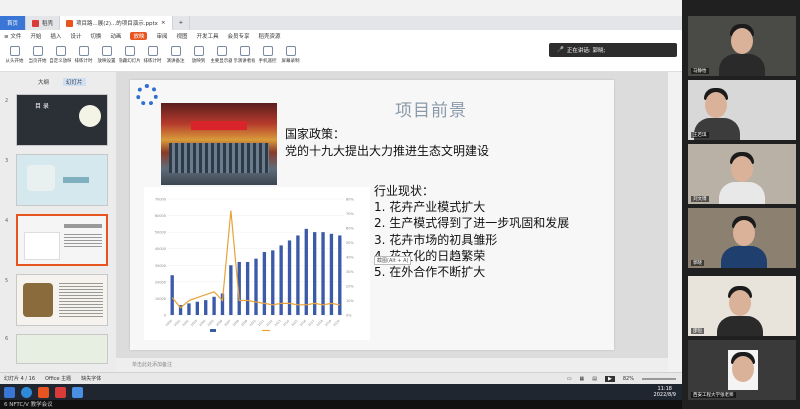 This screenshot has height=409, width=800. I want to click on ribbon-button: 显示演讲者视图, so click(244, 57).